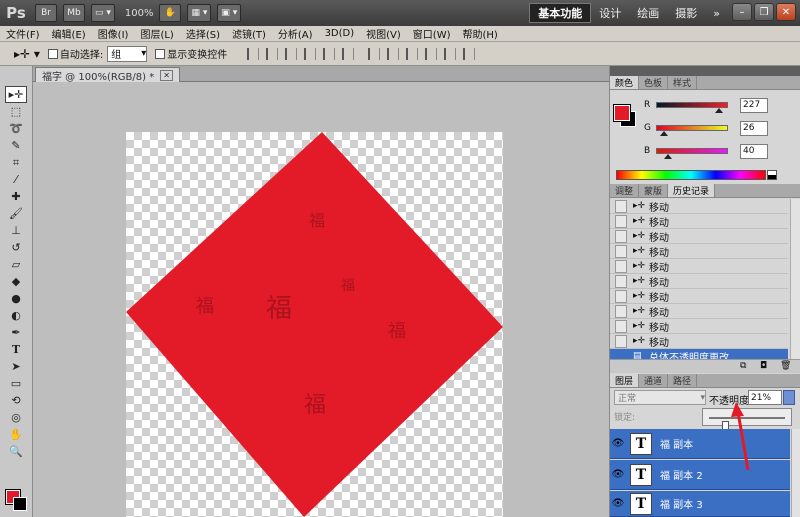  I want to click on menu-view: 视图(V), so click(383, 33).